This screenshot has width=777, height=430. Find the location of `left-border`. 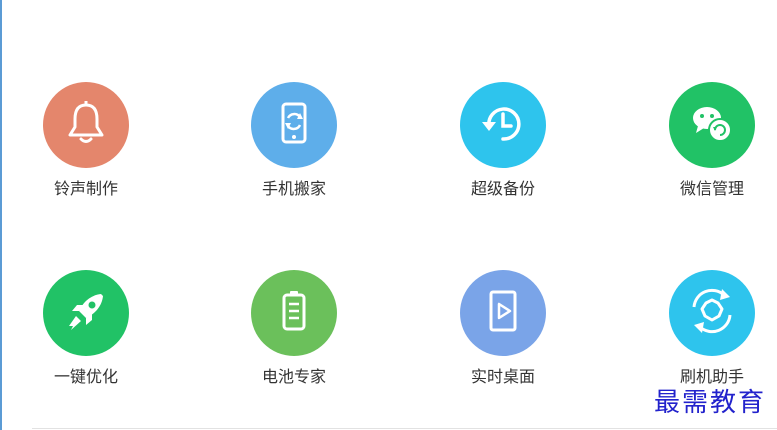

left-border is located at coordinates (1, 215).